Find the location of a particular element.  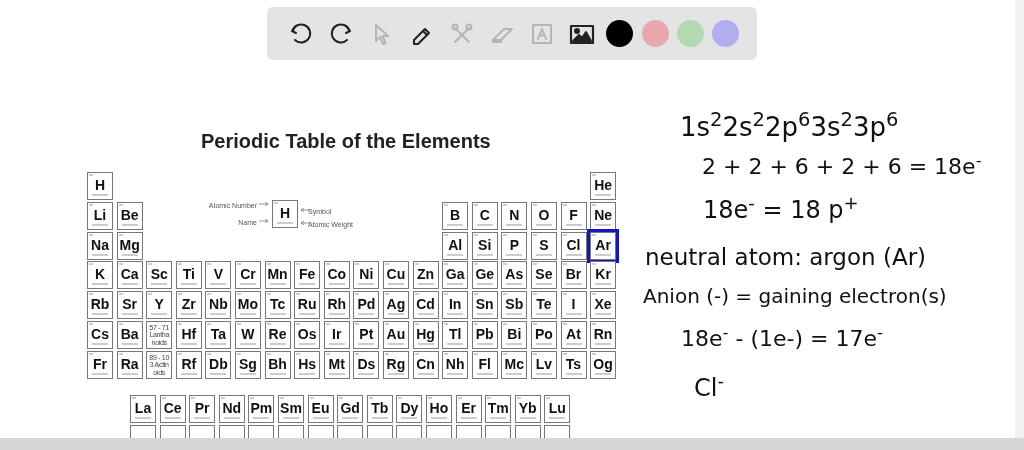

element-cell: Hs is located at coordinates (307, 364).